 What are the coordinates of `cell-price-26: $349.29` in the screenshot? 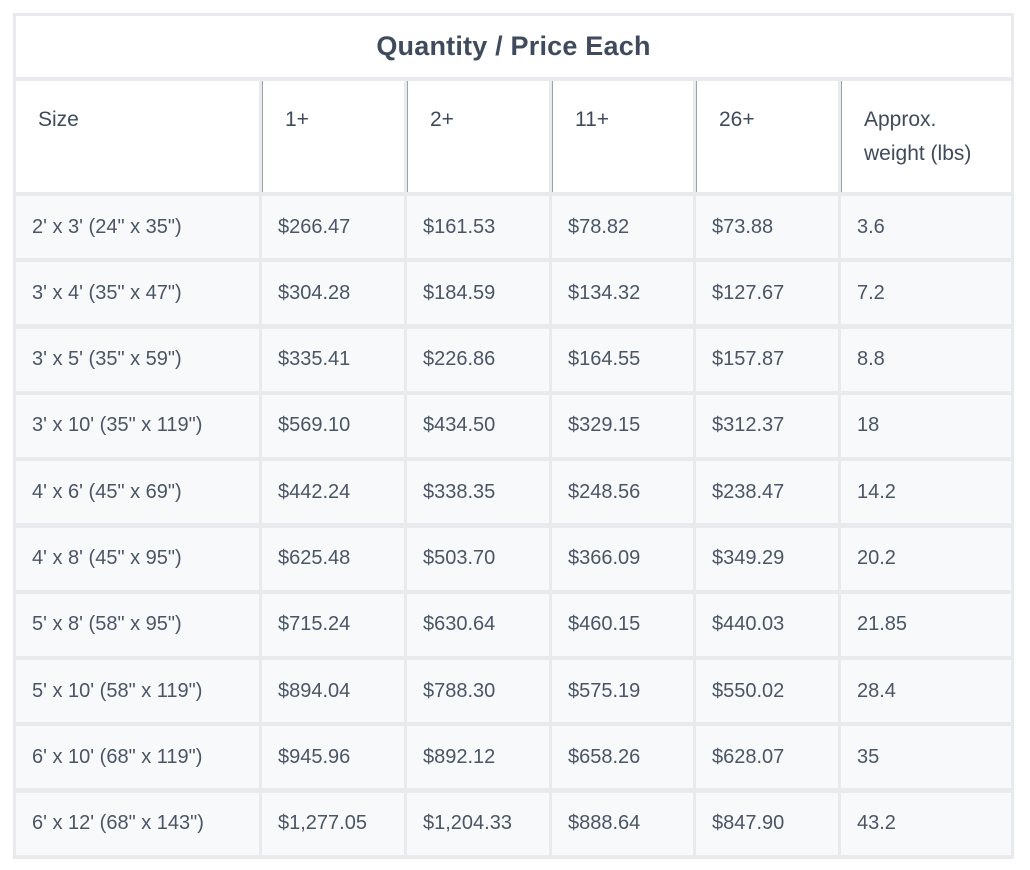 It's located at (767, 558).